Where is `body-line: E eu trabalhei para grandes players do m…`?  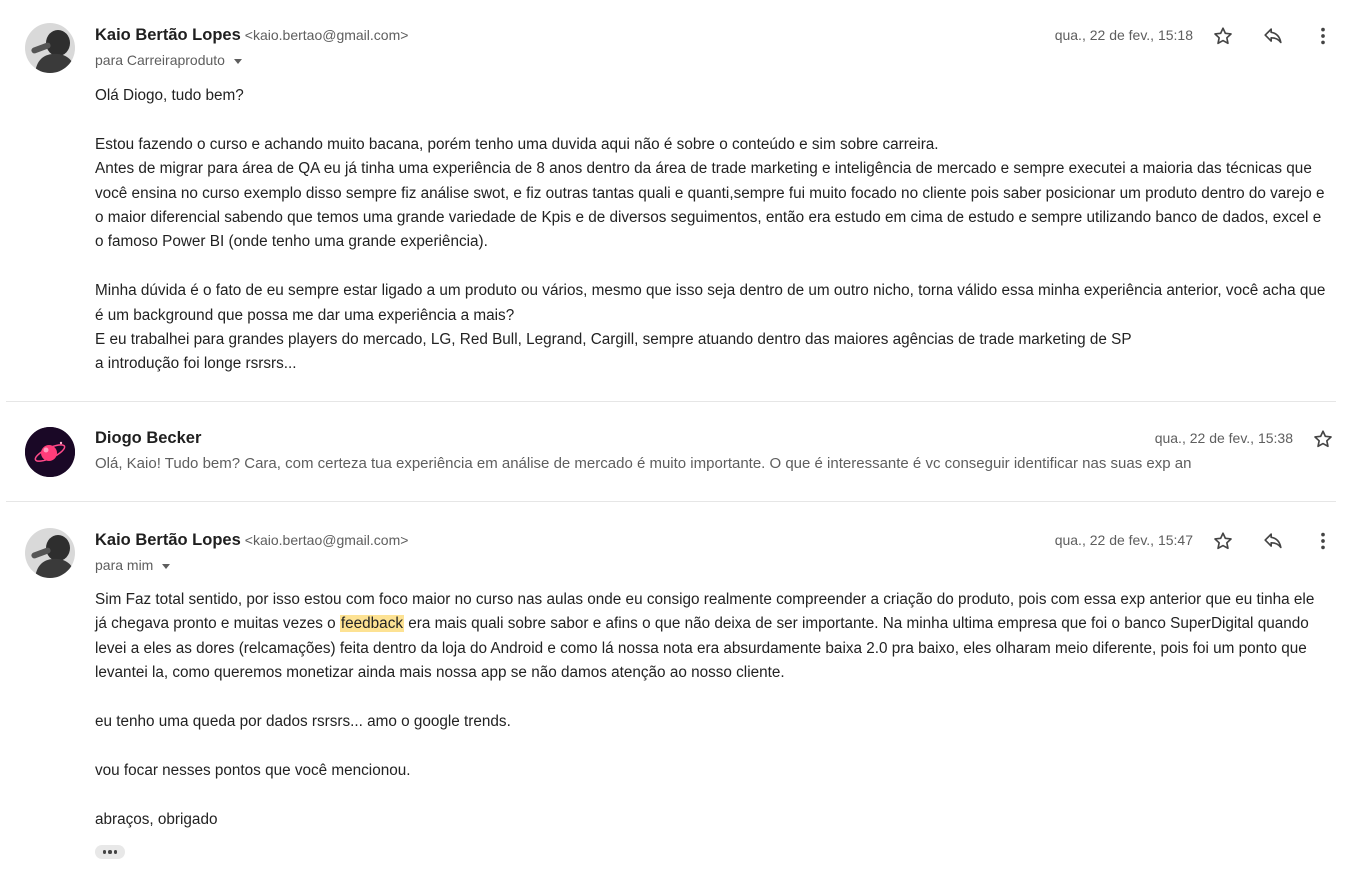 body-line: E eu trabalhei para grandes players do m… is located at coordinates (613, 340).